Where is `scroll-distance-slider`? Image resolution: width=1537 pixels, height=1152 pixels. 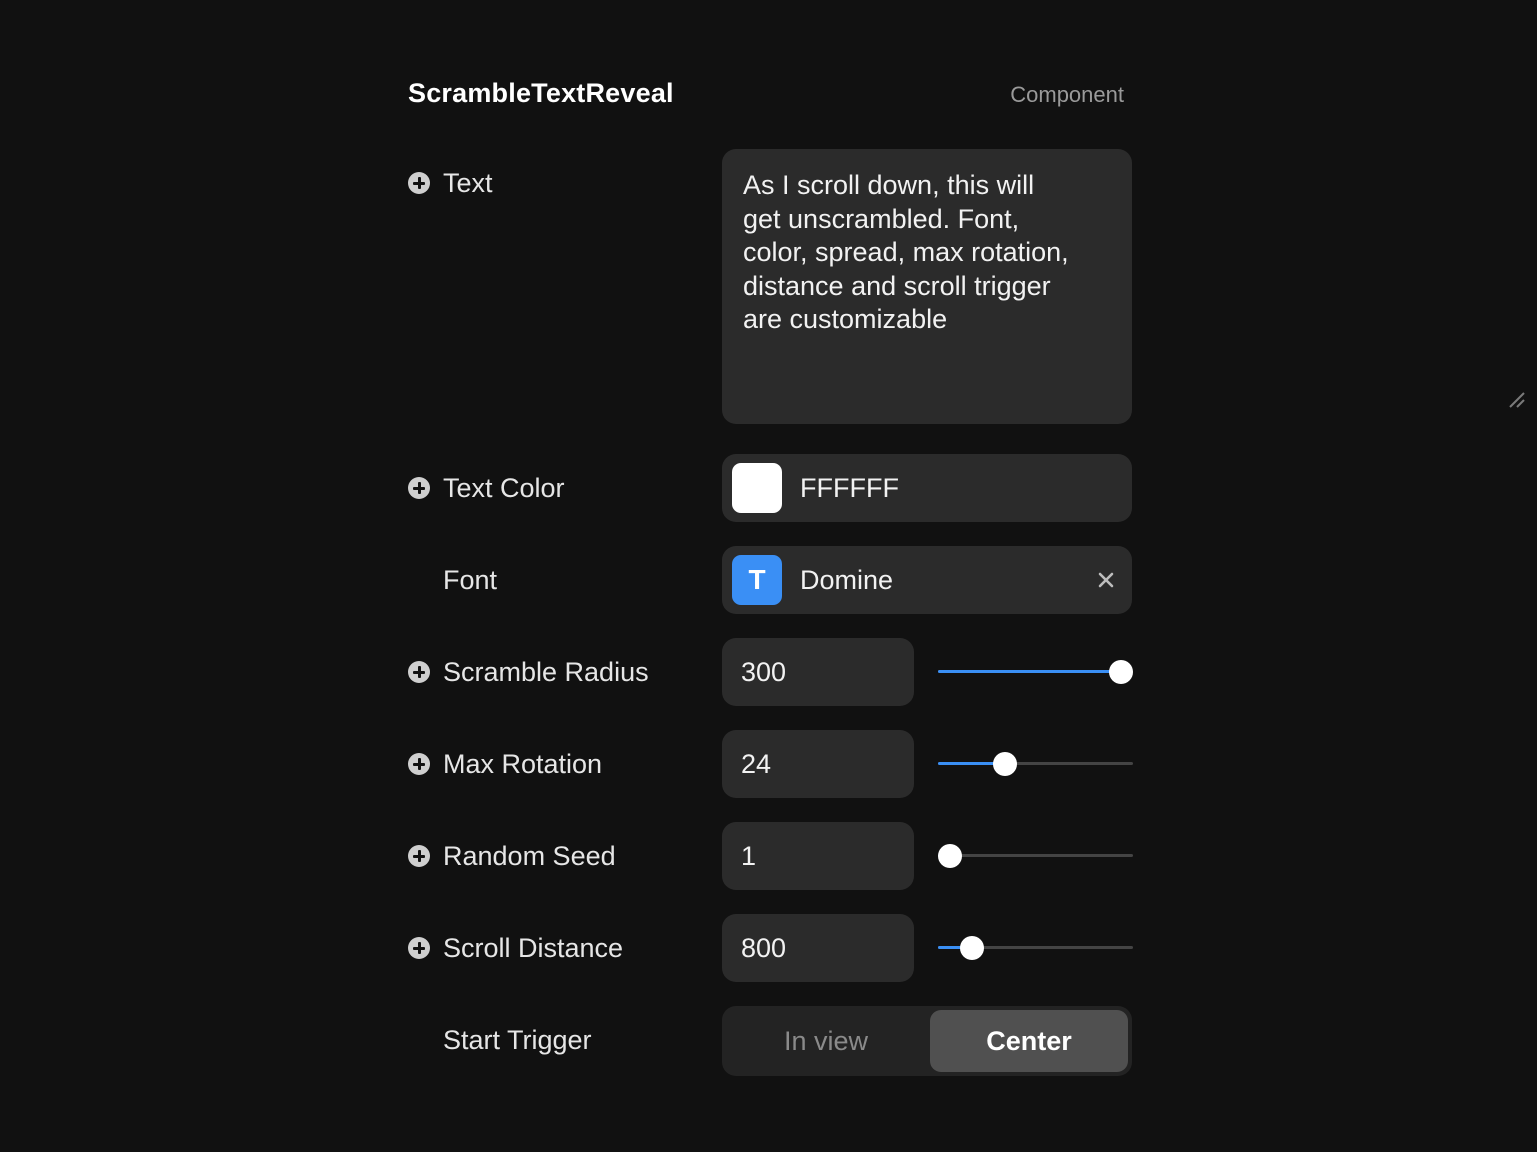
scroll-distance-slider is located at coordinates (1035, 948).